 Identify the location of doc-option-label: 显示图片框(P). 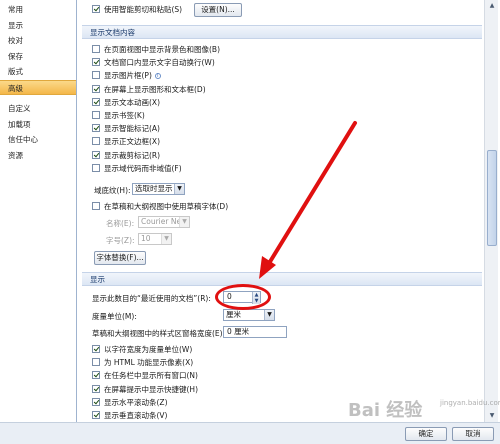
(128, 76).